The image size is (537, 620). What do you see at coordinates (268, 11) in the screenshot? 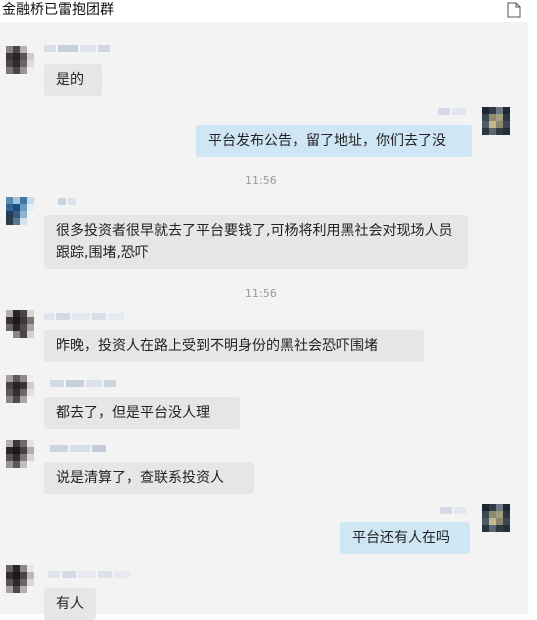
I see `title-bar: 金融桥已雷抱团群` at bounding box center [268, 11].